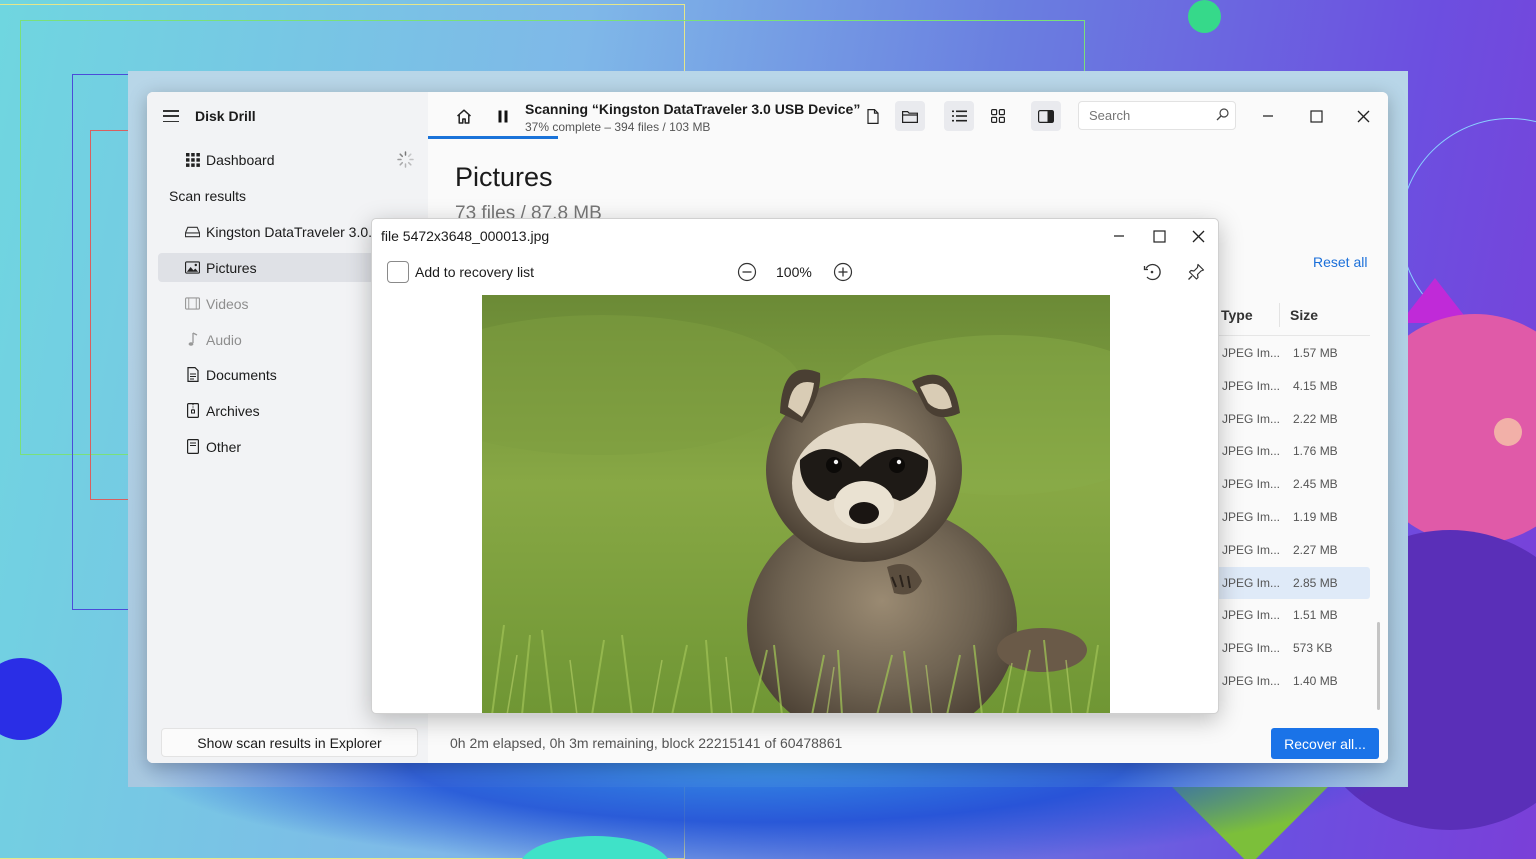 This screenshot has height=859, width=1536. Describe the element at coordinates (192, 446) in the screenshot. I see `file-icon` at that location.